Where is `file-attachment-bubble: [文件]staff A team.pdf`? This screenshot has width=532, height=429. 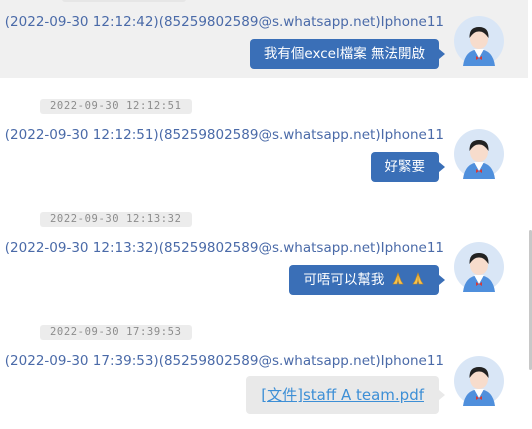 file-attachment-bubble: [文件]staff A team.pdf is located at coordinates (345, 395).